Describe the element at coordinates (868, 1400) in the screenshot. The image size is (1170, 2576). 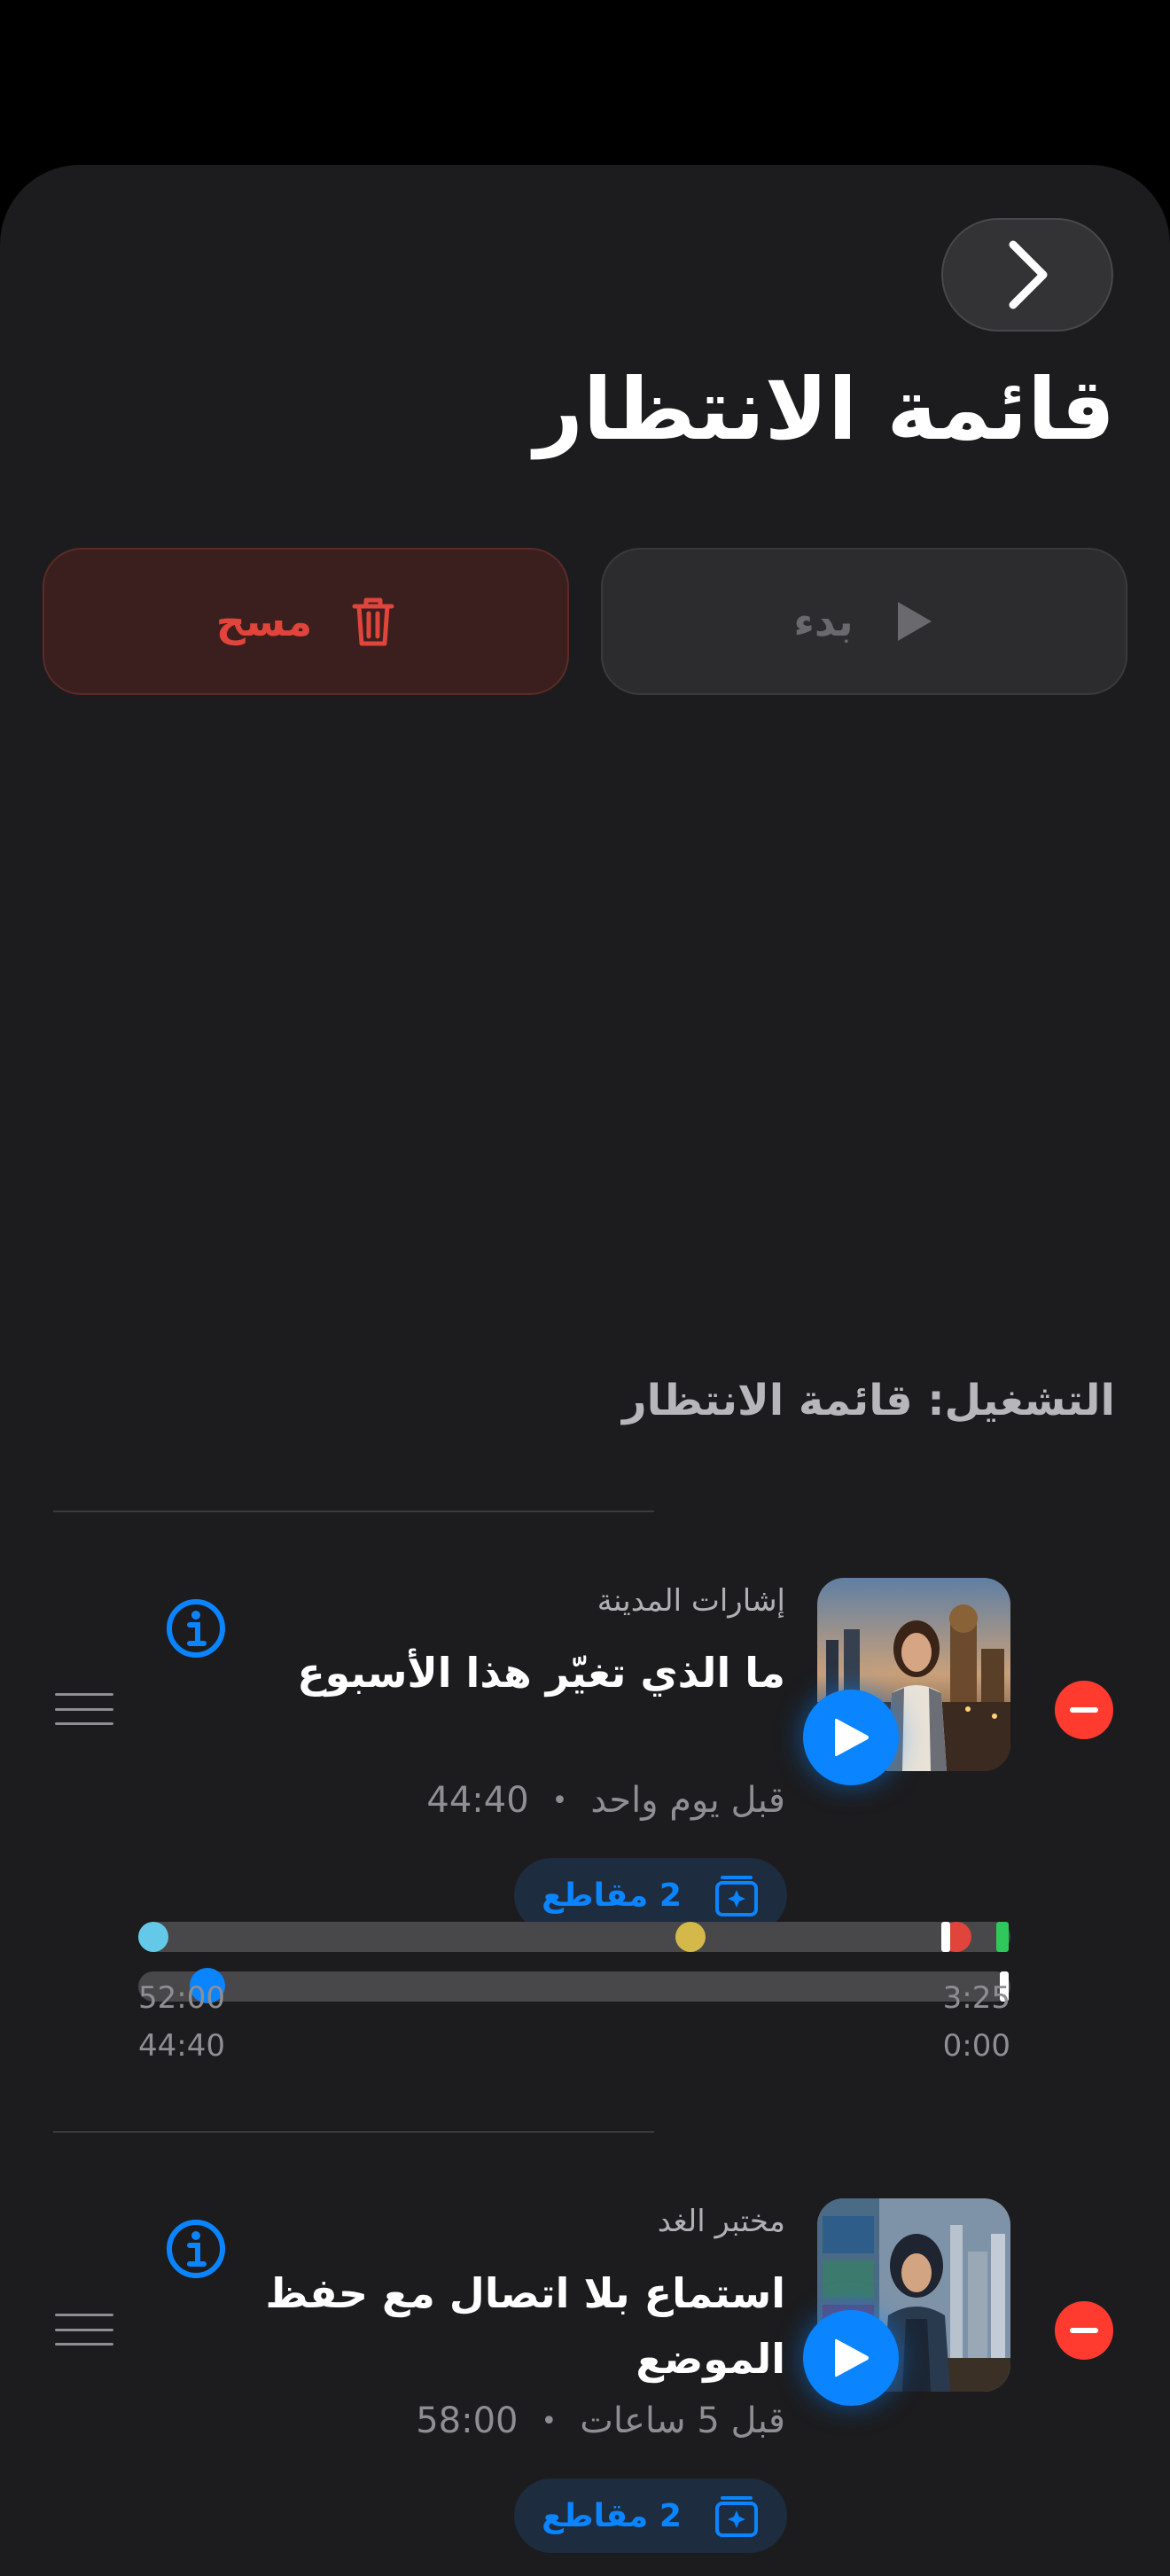
I see `section-title: التشغيل: قائمة الانتظار` at that location.